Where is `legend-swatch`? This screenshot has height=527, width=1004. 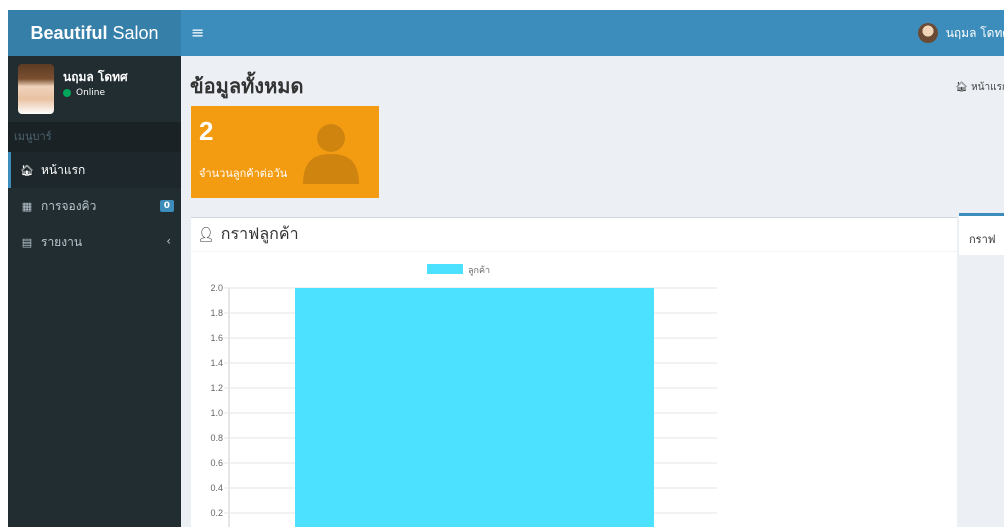
legend-swatch is located at coordinates (445, 269).